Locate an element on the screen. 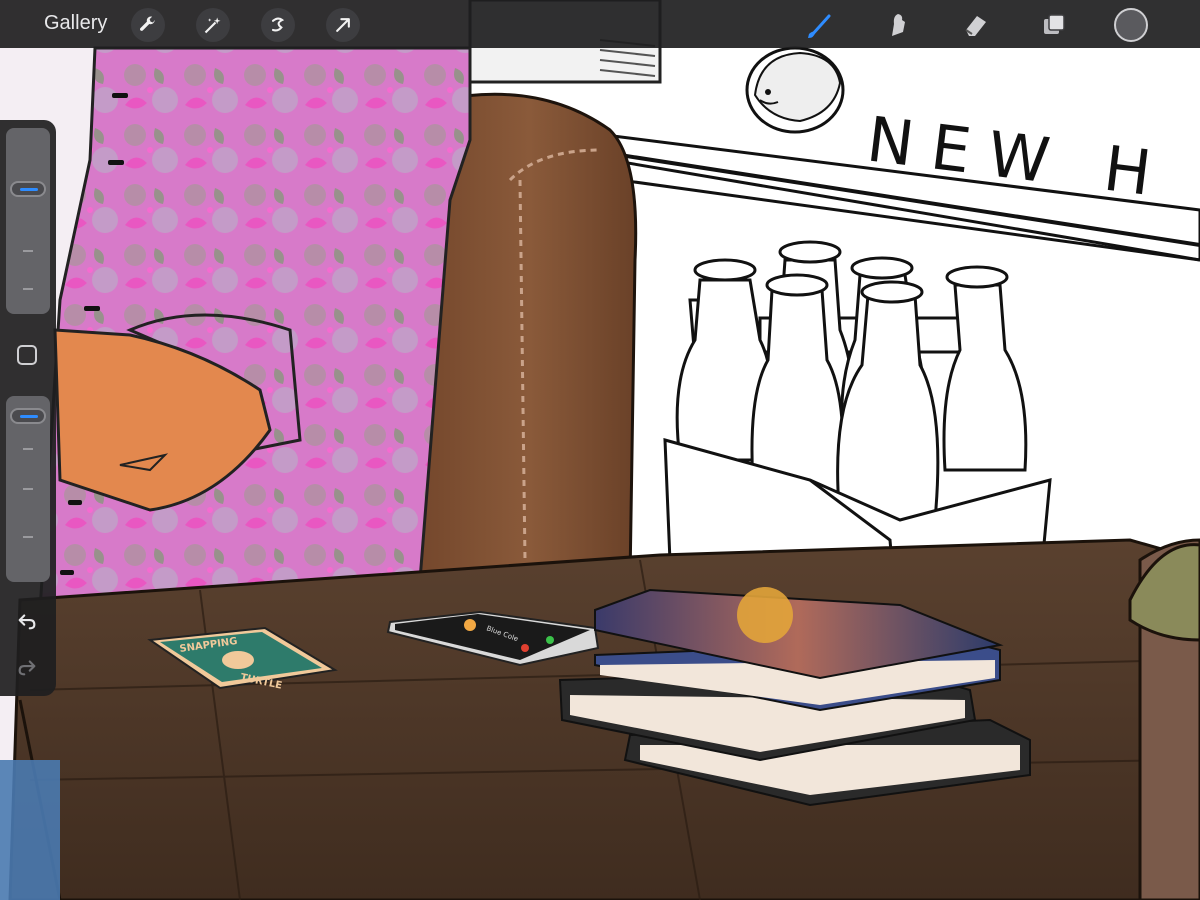 The width and height of the screenshot is (1200, 900). brush-icon is located at coordinates (819, 26).